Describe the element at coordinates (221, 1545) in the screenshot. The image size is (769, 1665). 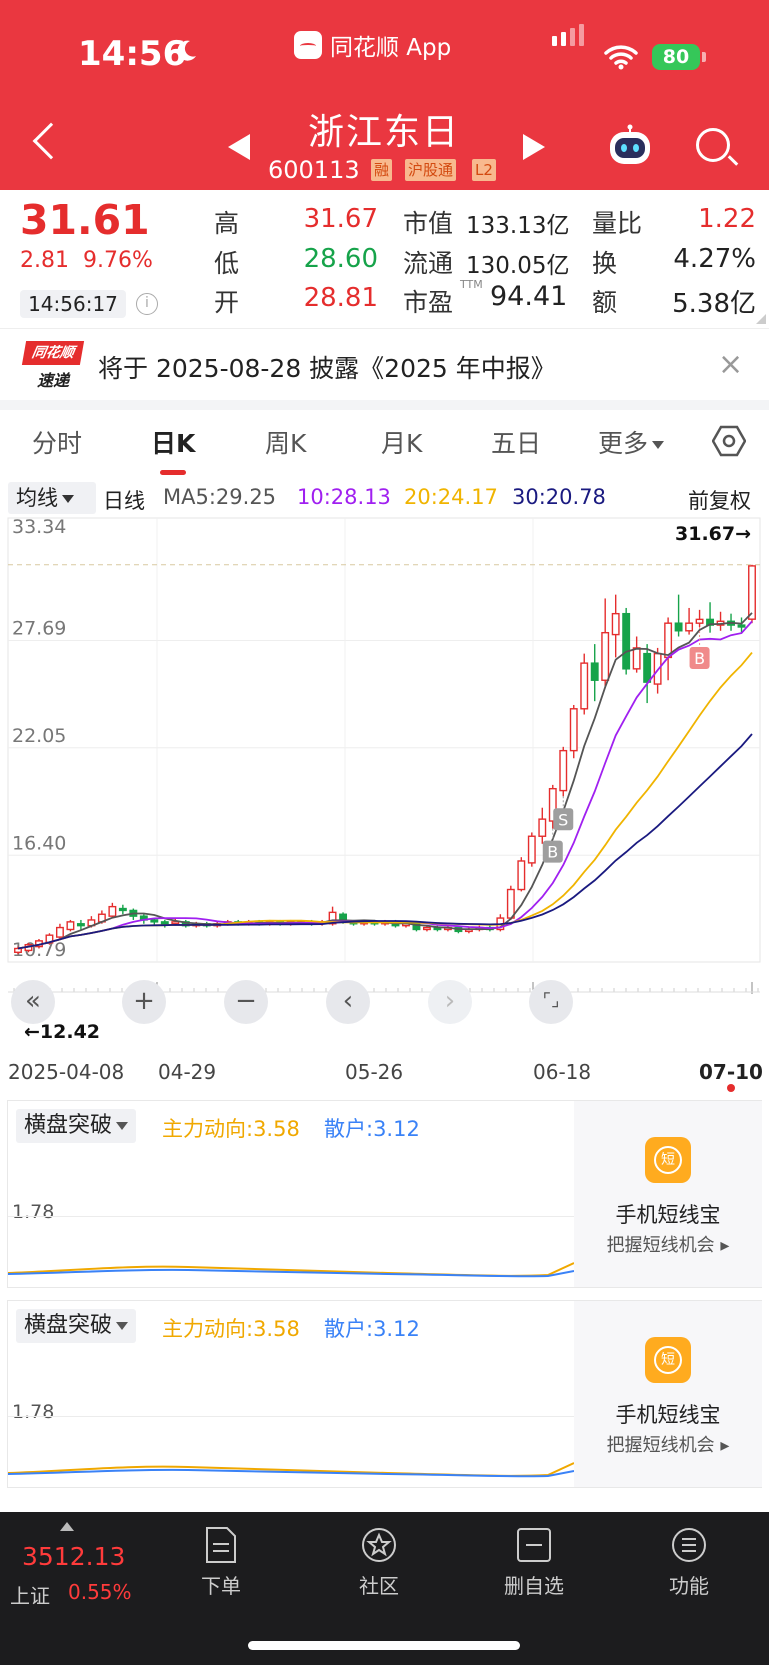
I see `order-doc-icon` at that location.